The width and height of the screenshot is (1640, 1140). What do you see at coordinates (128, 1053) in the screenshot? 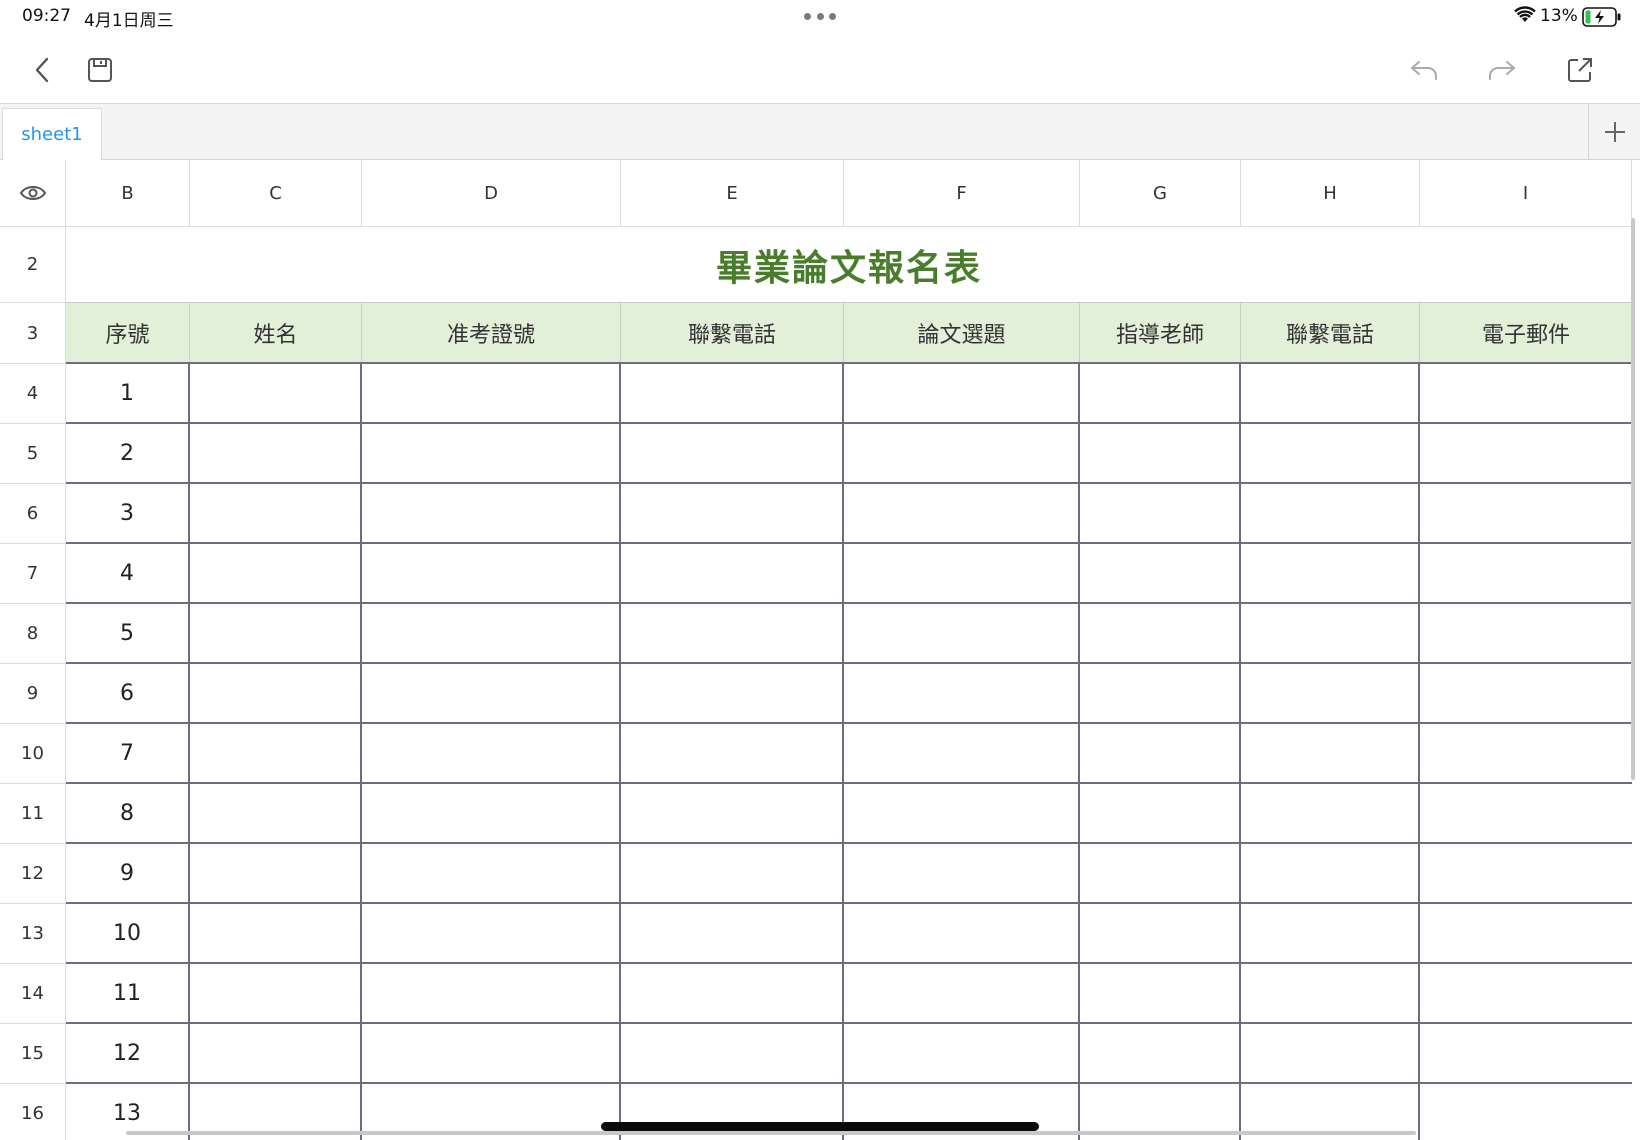
I see `serial-cell: 12` at bounding box center [128, 1053].